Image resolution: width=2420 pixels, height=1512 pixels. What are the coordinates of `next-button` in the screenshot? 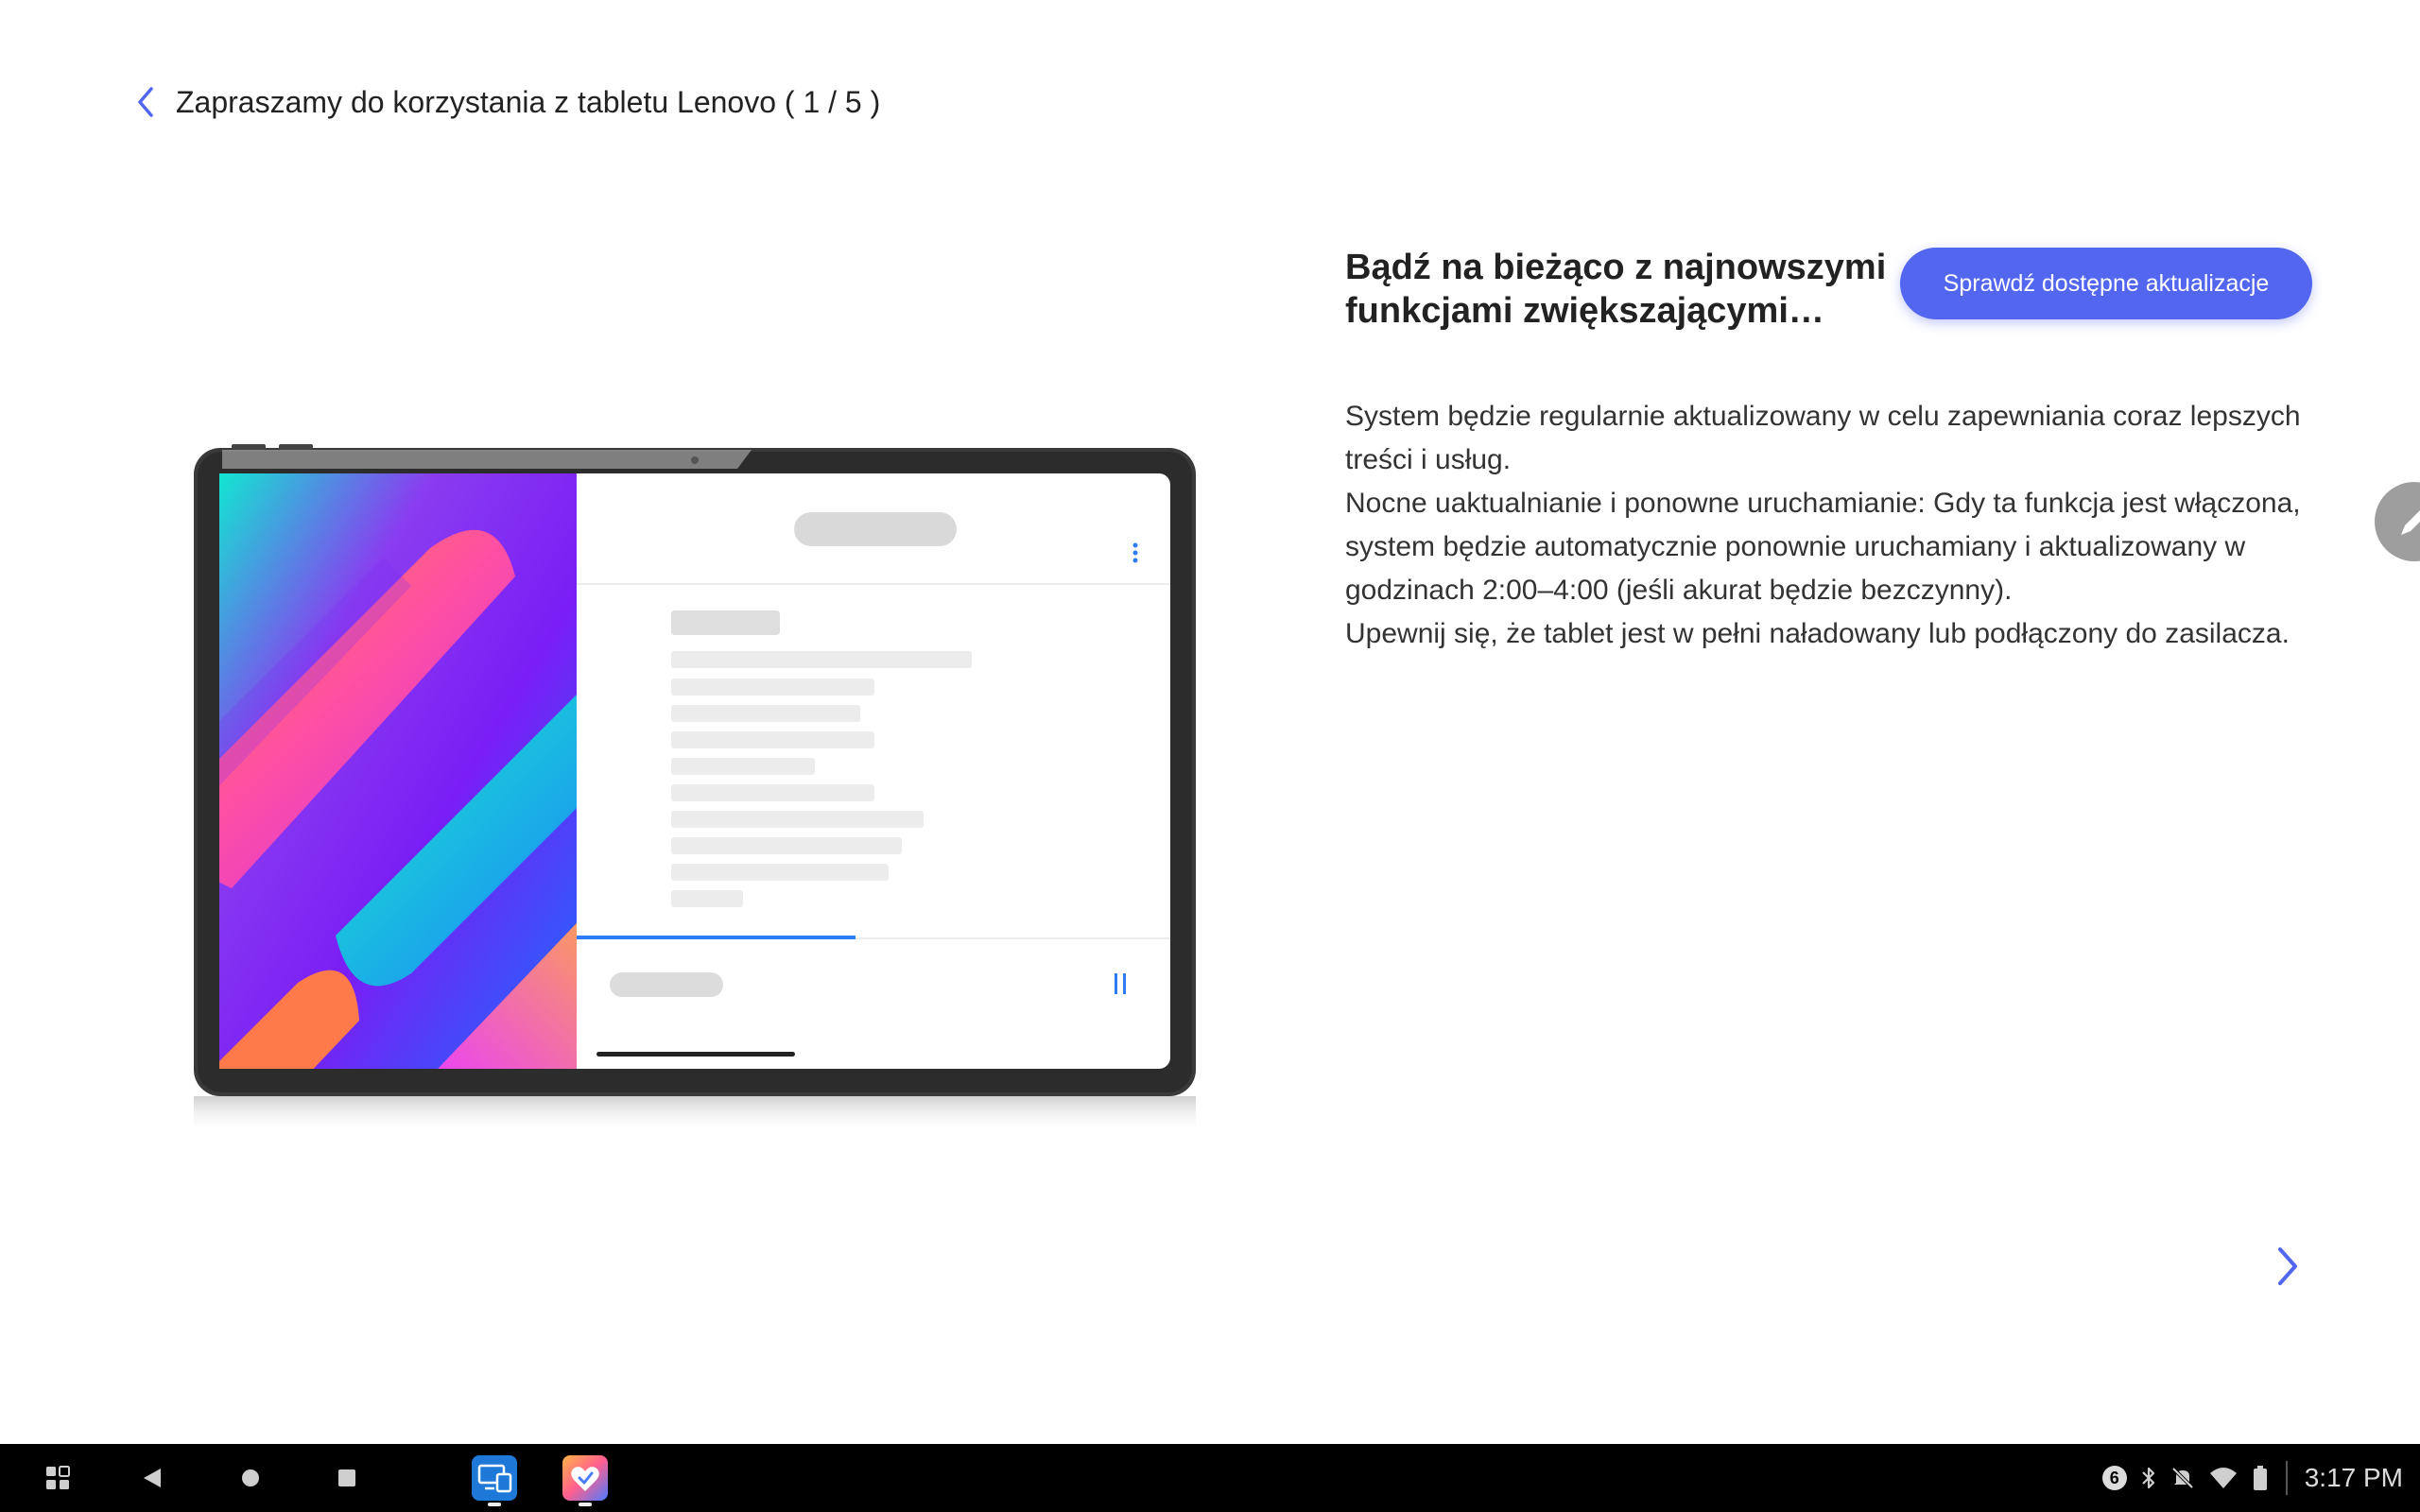 It's located at (2287, 1266).